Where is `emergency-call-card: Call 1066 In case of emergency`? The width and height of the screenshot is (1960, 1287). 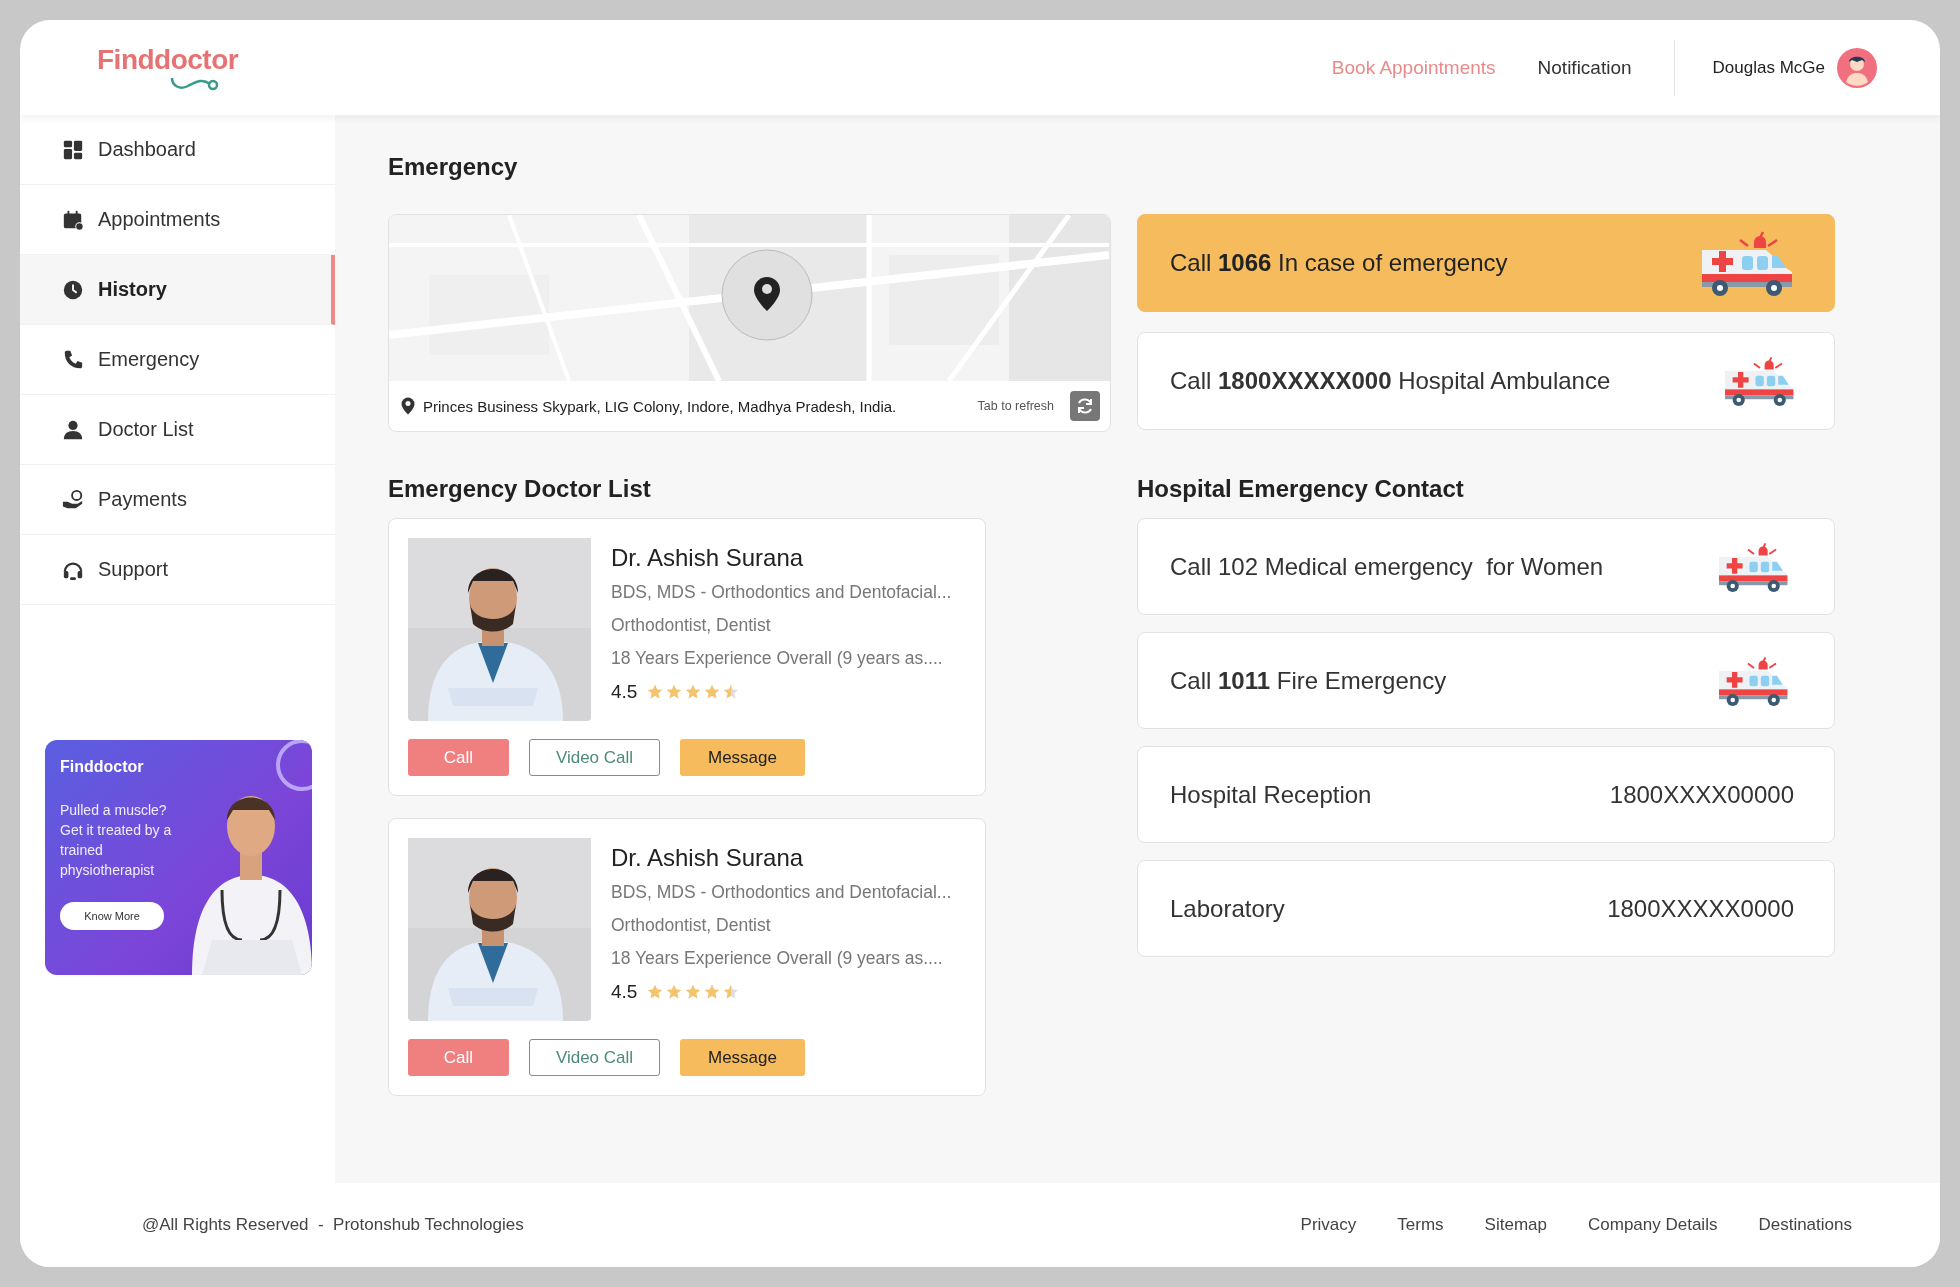
emergency-call-card: Call 1066 In case of emergency is located at coordinates (1486, 263).